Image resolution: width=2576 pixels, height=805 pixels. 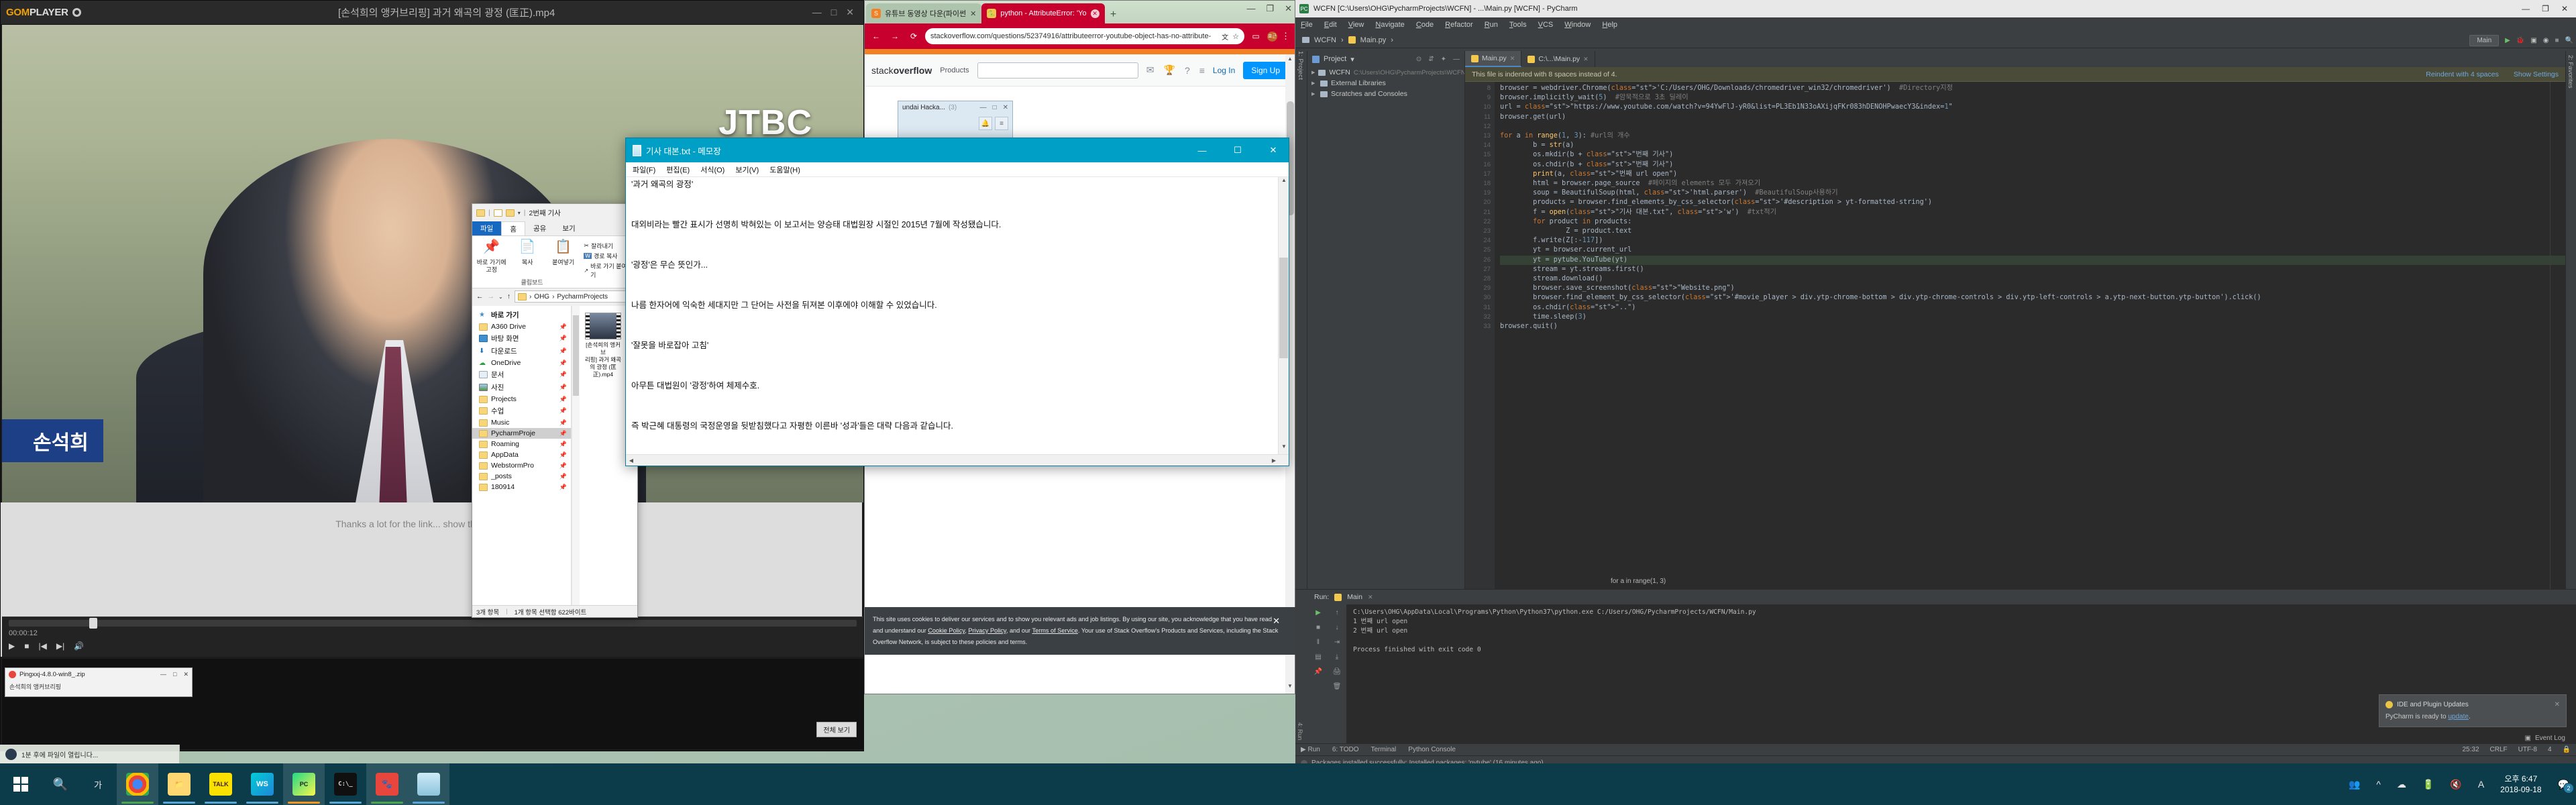 What do you see at coordinates (2032, 126) in the screenshot?
I see `code-line` at bounding box center [2032, 126].